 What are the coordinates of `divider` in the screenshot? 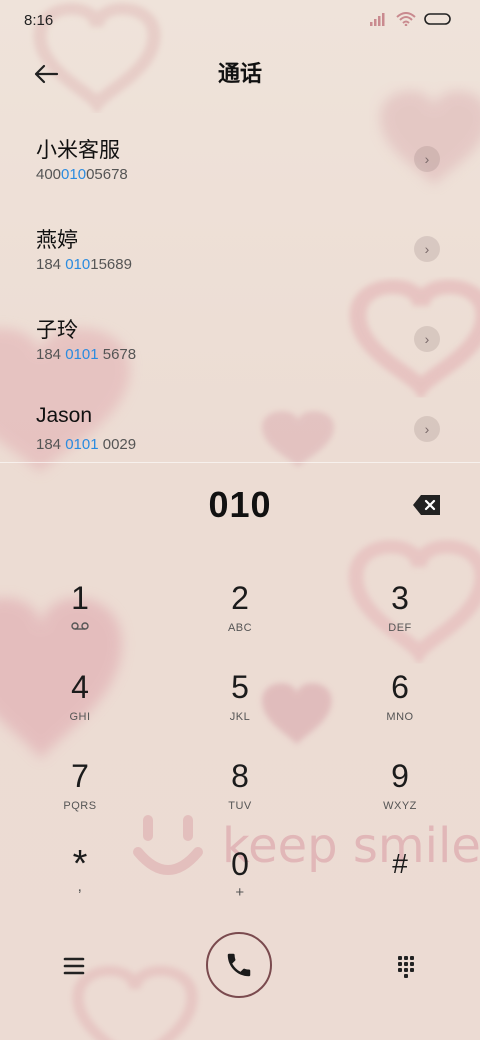 It's located at (240, 462).